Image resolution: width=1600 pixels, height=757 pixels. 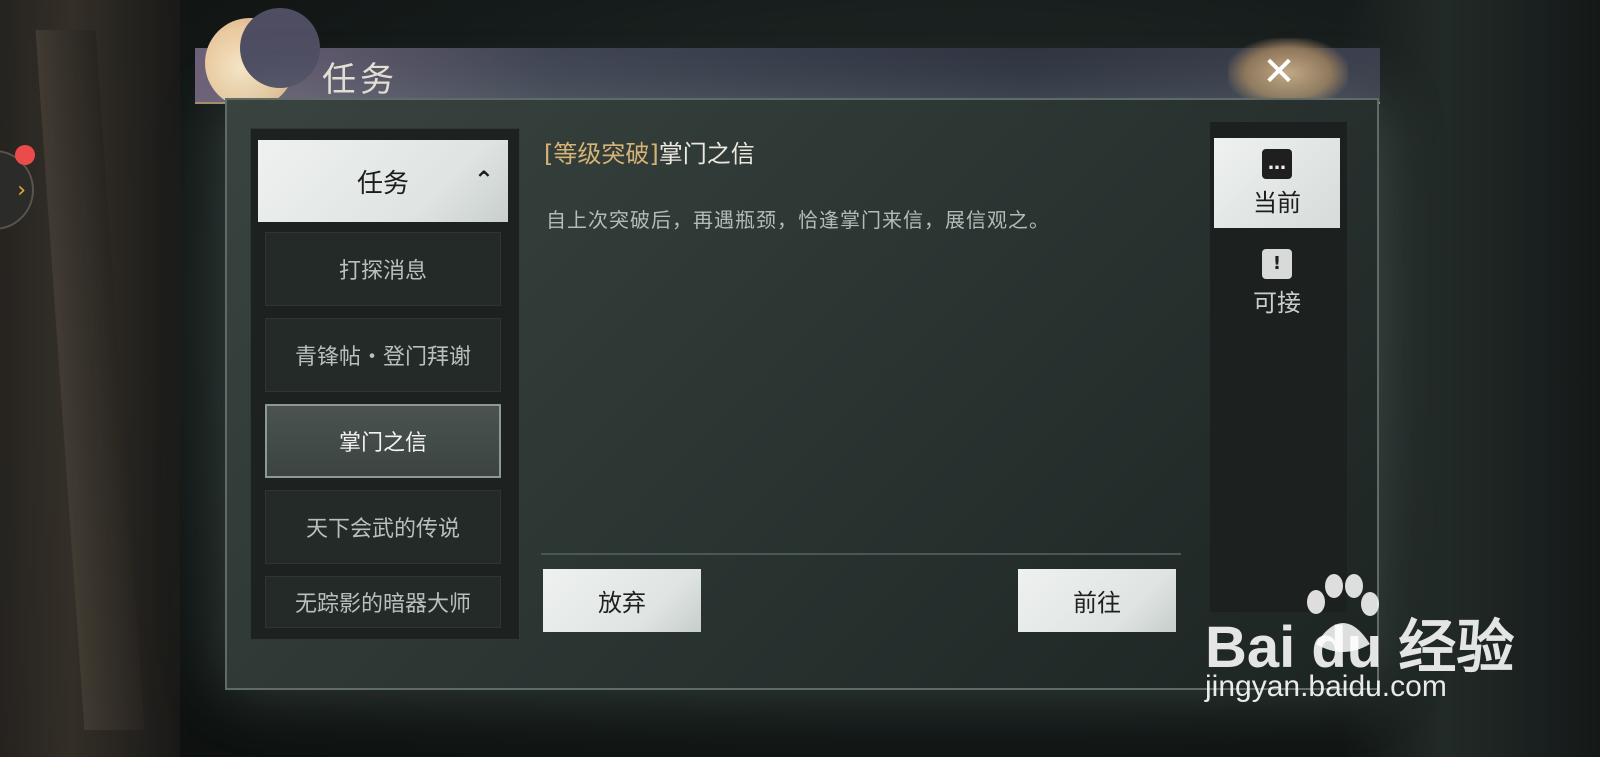 What do you see at coordinates (382, 529) in the screenshot?
I see `task-item-label: 天下会武的传说` at bounding box center [382, 529].